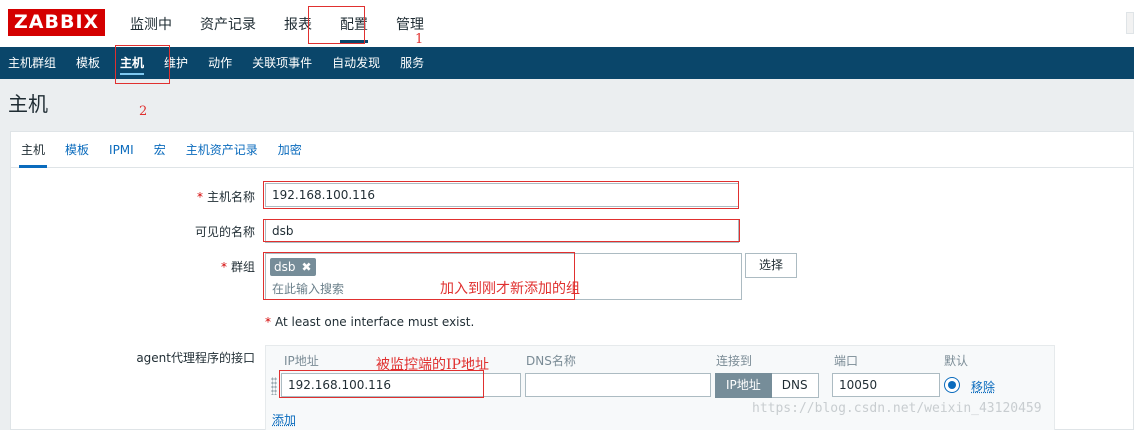 Image resolution: width=1134 pixels, height=430 pixels. I want to click on top-menu-monitoring: 监测中, so click(151, 24).